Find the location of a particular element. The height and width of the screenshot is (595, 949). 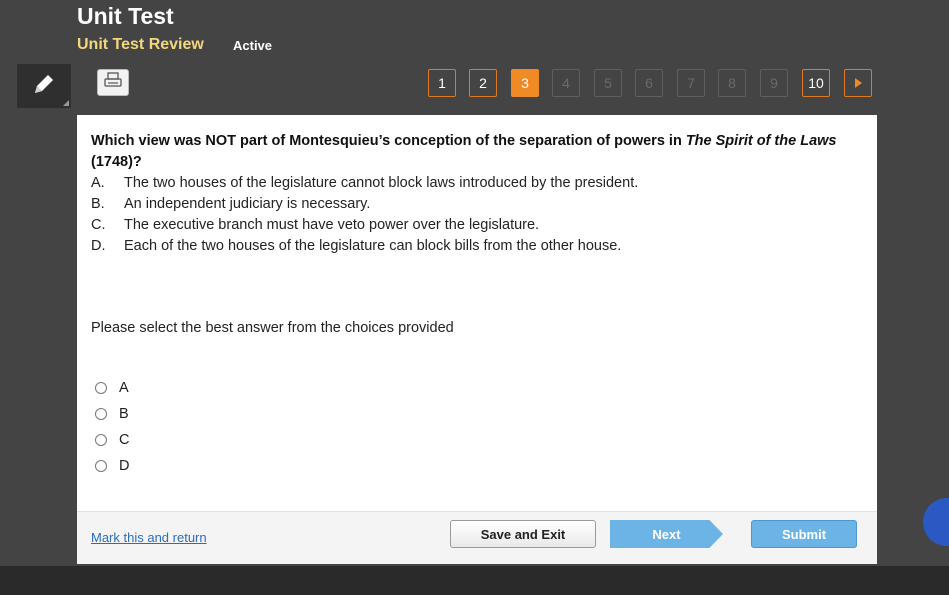

pencil-tool-button is located at coordinates (44, 86).